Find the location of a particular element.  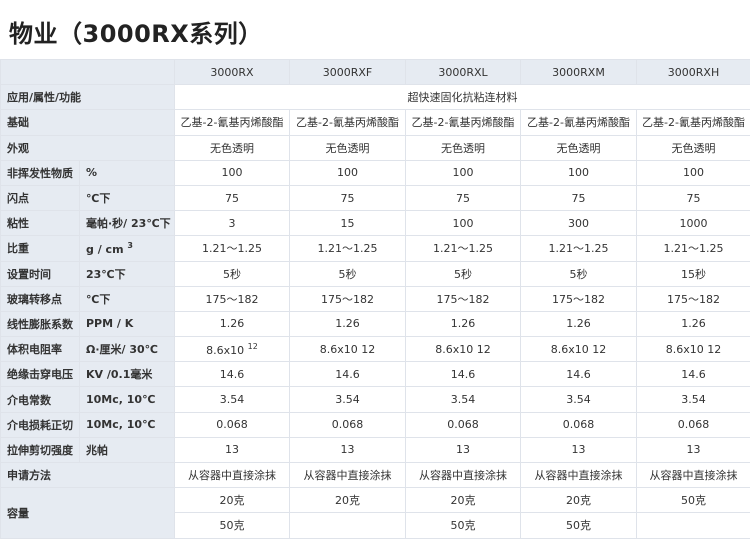

row-label: 绝缘击穿电压 is located at coordinates (40, 374).